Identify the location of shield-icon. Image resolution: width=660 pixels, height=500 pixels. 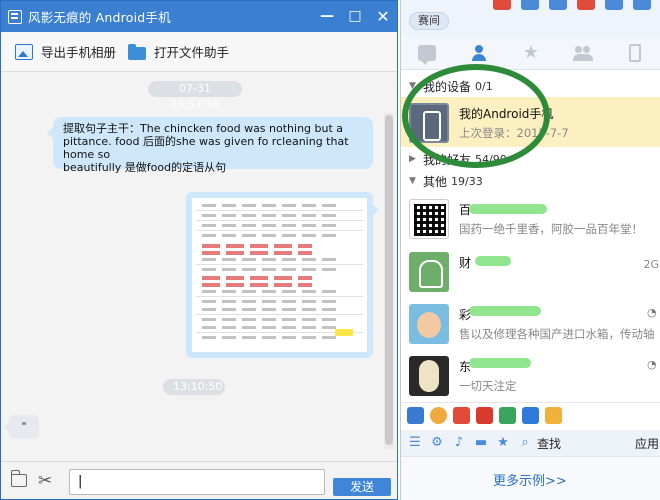
(530, 415).